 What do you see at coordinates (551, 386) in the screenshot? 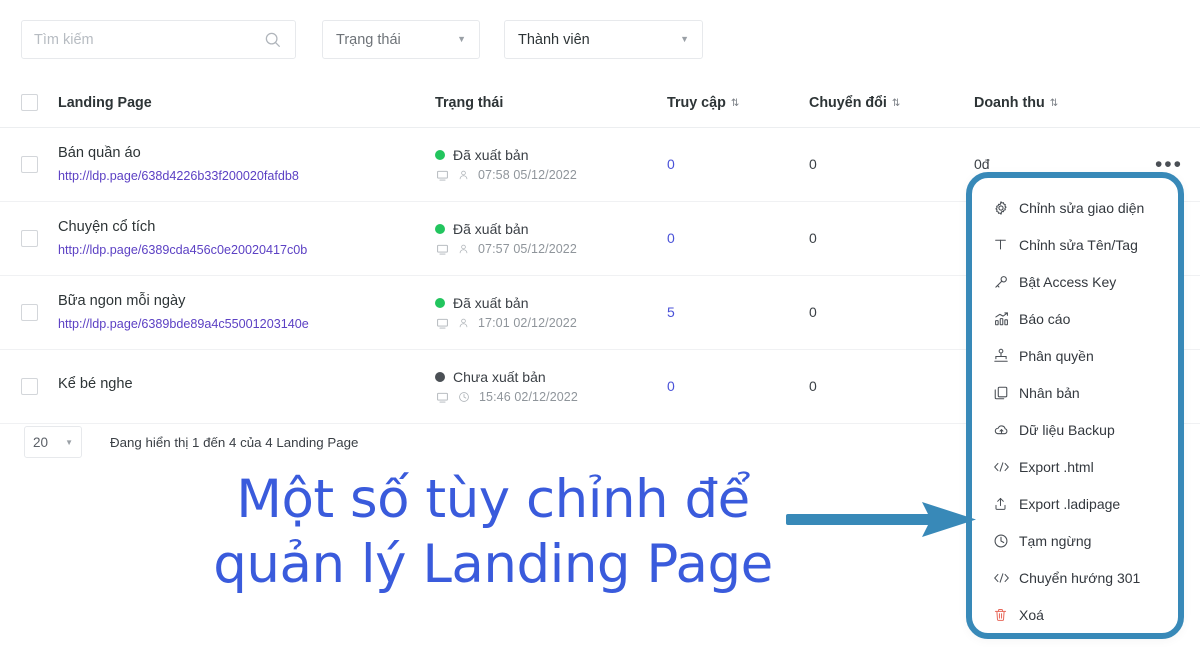
I see `row-status-cell: Chưa xuất bản 15:46 02/12/2022` at bounding box center [551, 386].